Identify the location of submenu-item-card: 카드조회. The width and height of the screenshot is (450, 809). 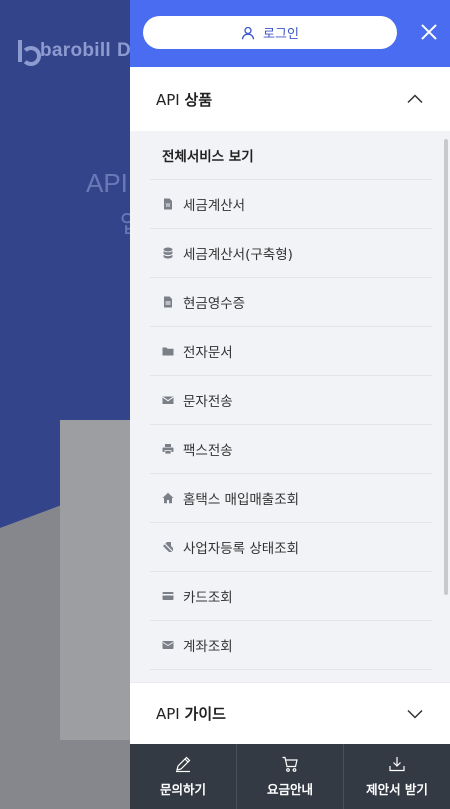
(291, 596).